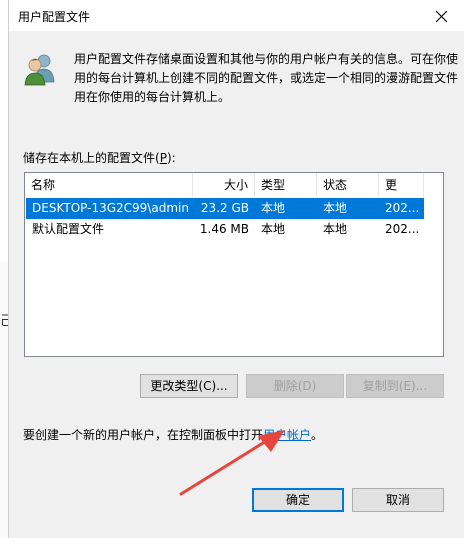 The image size is (464, 538). What do you see at coordinates (109, 185) in the screenshot?
I see `column-header-name: 名称` at bounding box center [109, 185].